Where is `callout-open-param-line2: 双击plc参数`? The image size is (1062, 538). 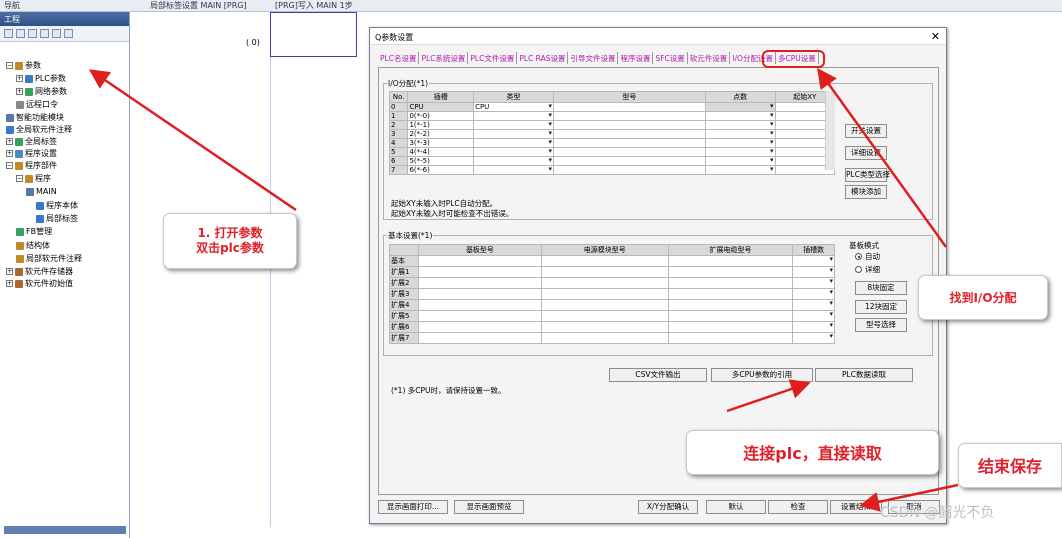 callout-open-param-line2: 双击plc参数 is located at coordinates (230, 248).